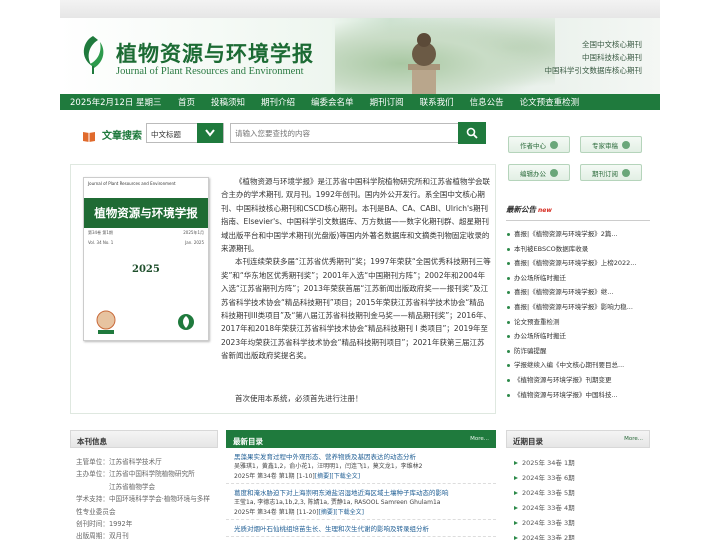 This screenshot has height=540, width=720. What do you see at coordinates (299, 398) in the screenshot?
I see `register-prompt: 首次使用本系统，必须首先进行注册！` at bounding box center [299, 398].